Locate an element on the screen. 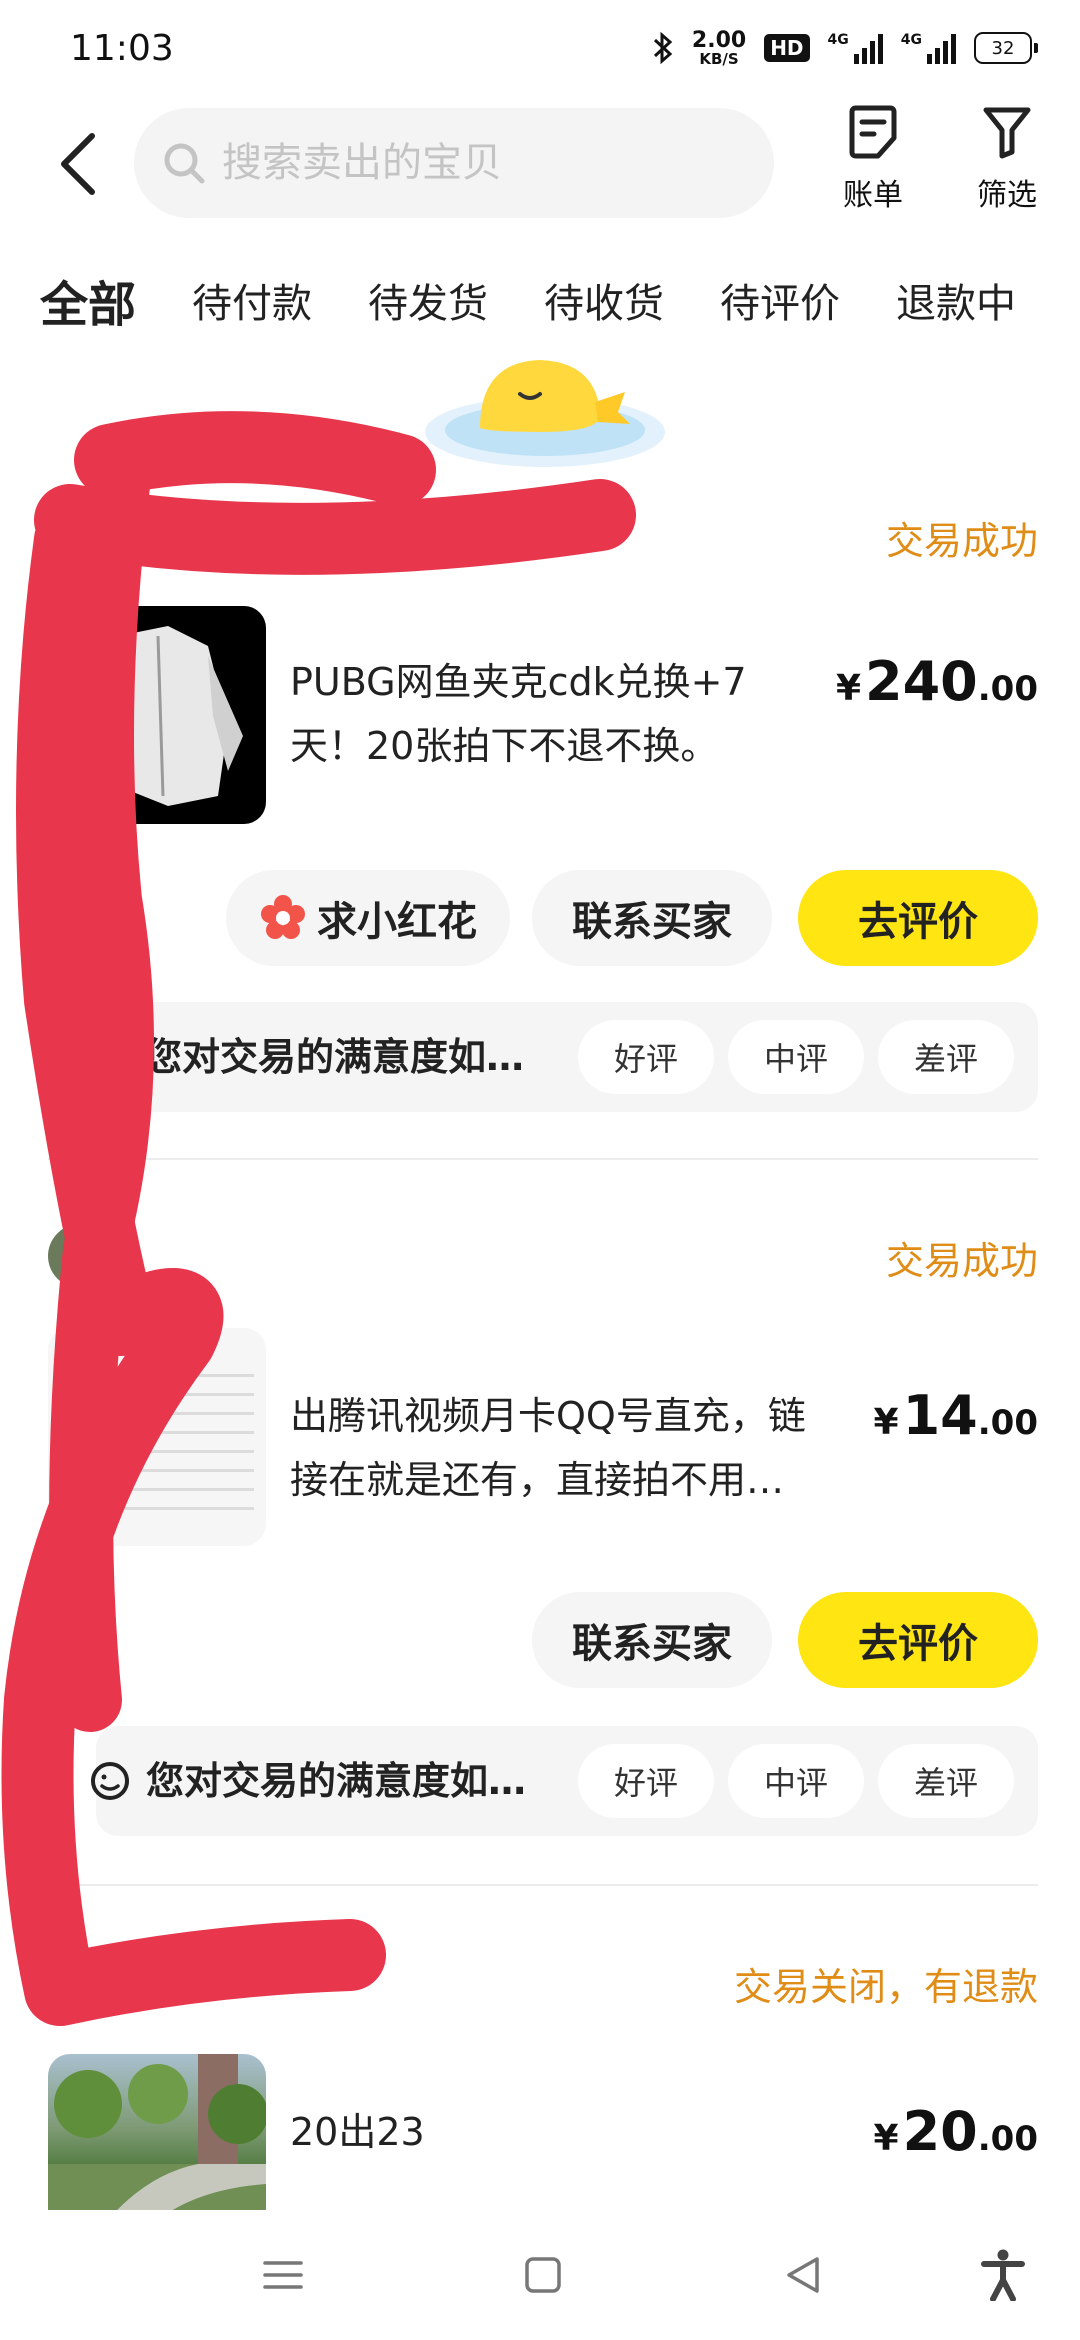  product-price: ¥ 240 .00 is located at coordinates (937, 681).